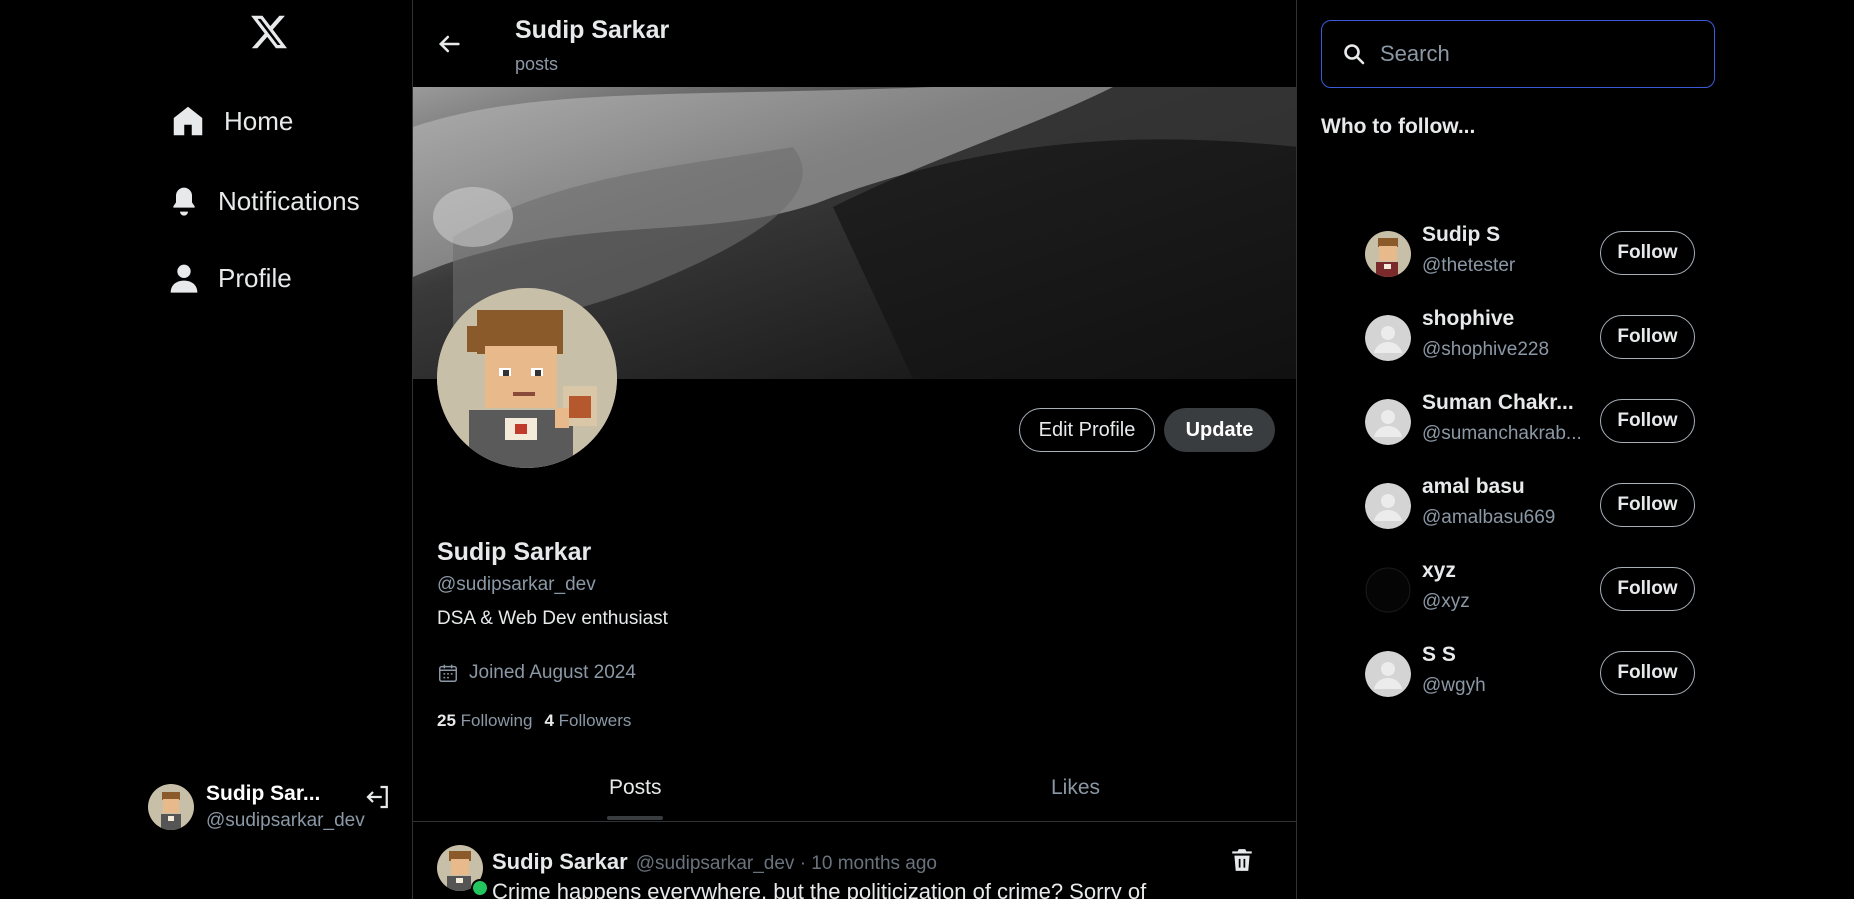 The width and height of the screenshot is (1854, 899). I want to click on tab-likes: Likes, so click(1075, 788).